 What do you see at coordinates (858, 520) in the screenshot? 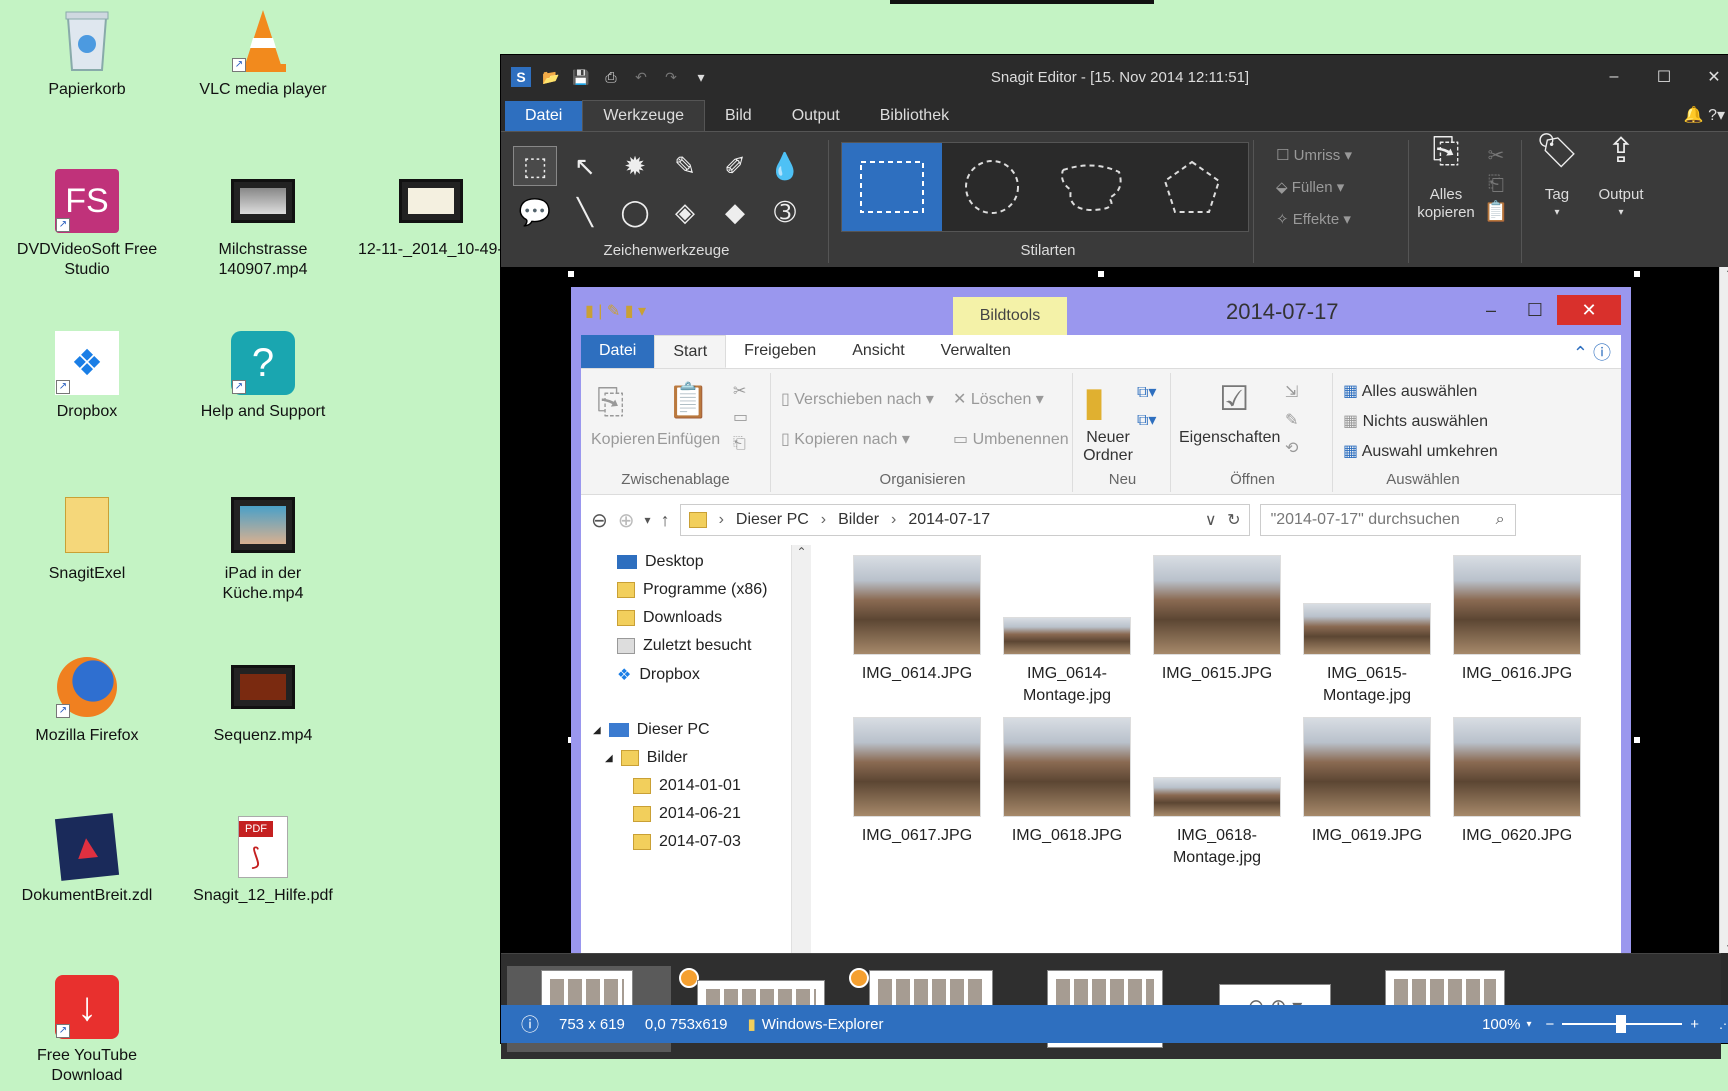
I see `breadcrumb-item: Bilder` at bounding box center [858, 520].